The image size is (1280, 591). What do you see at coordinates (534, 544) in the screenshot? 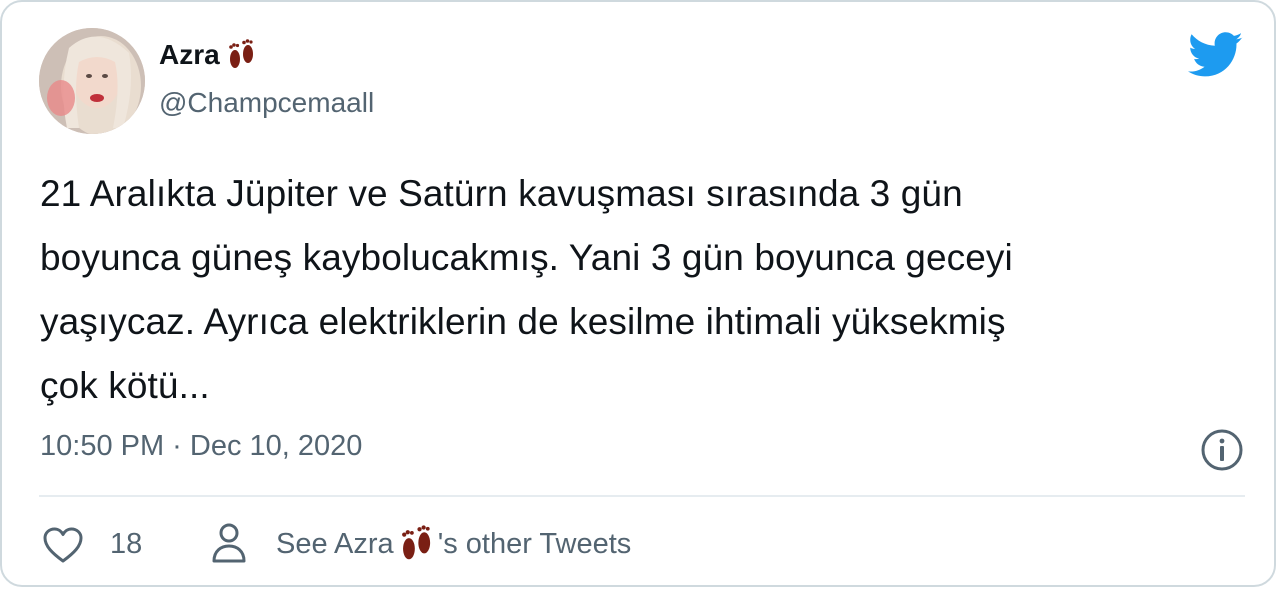
I see `see-other-tweets-suffix: 's other Tweets` at bounding box center [534, 544].